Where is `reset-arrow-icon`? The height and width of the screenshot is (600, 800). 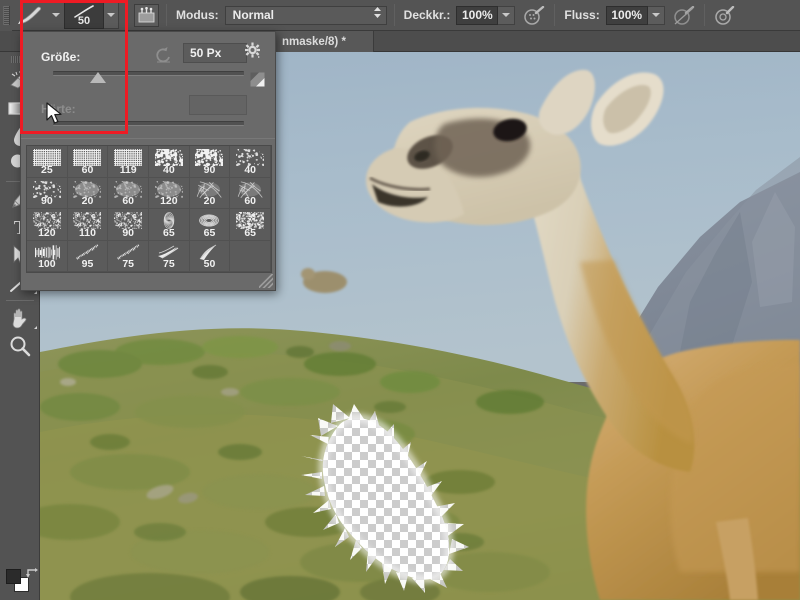 reset-arrow-icon is located at coordinates (163, 55).